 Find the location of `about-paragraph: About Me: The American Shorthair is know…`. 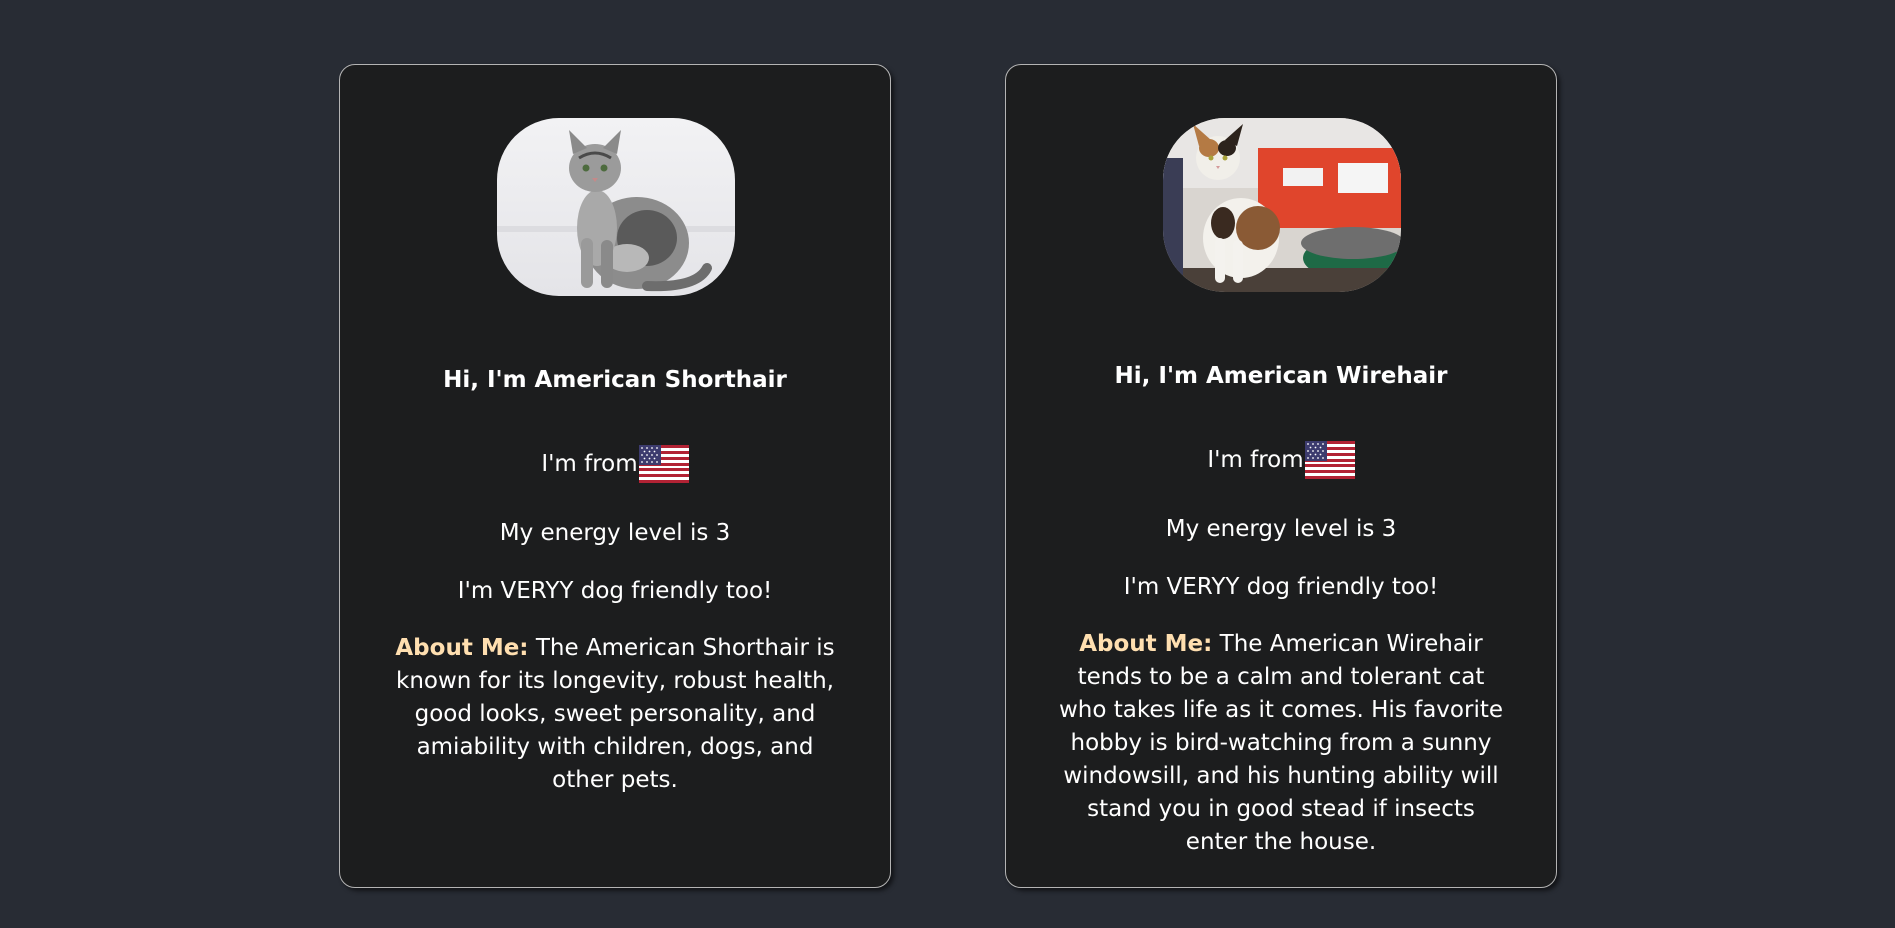

about-paragraph: About Me: The American Shorthair is know… is located at coordinates (615, 714).